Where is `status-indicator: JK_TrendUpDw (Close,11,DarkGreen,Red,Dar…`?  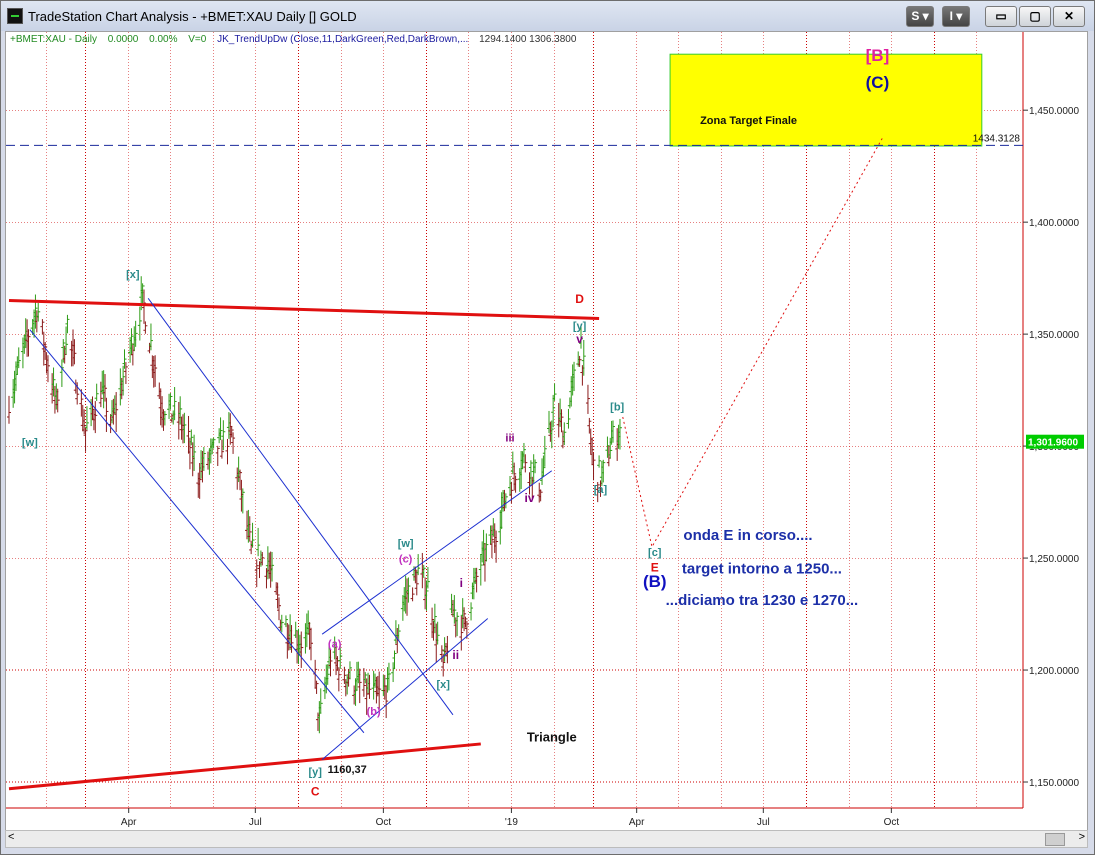
status-indicator: JK_TrendUpDw (Close,11,DarkGreen,Red,Dar… is located at coordinates (343, 39).